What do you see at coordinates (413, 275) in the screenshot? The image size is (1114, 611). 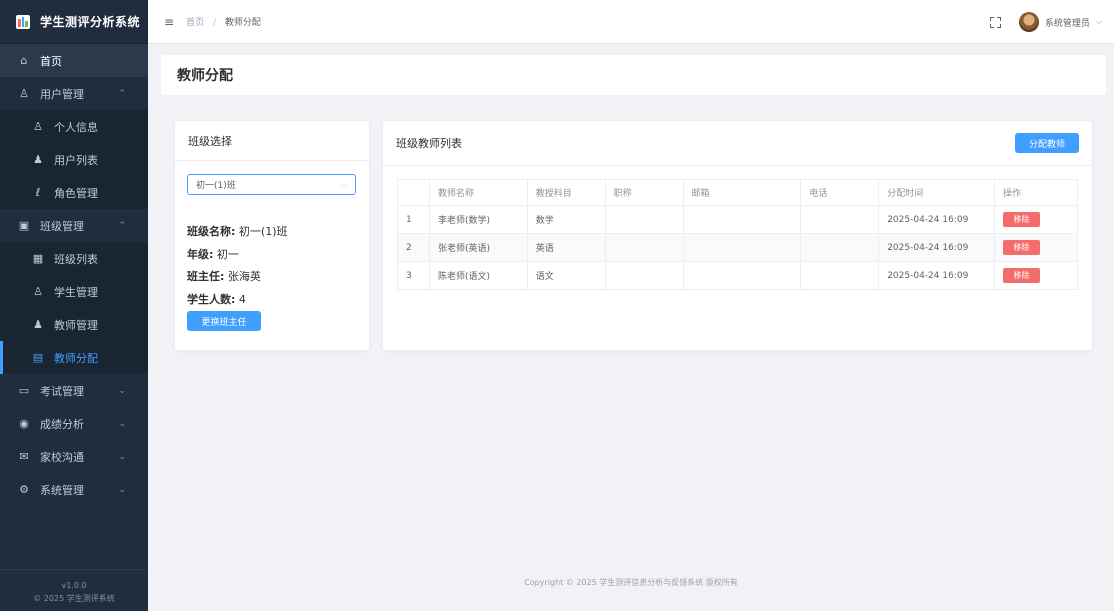 I see `cell-index: 3` at bounding box center [413, 275].